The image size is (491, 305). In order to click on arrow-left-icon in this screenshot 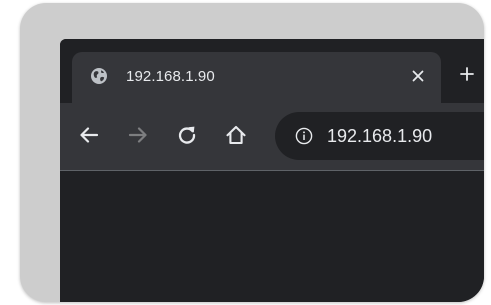, I will do `click(89, 135)`.